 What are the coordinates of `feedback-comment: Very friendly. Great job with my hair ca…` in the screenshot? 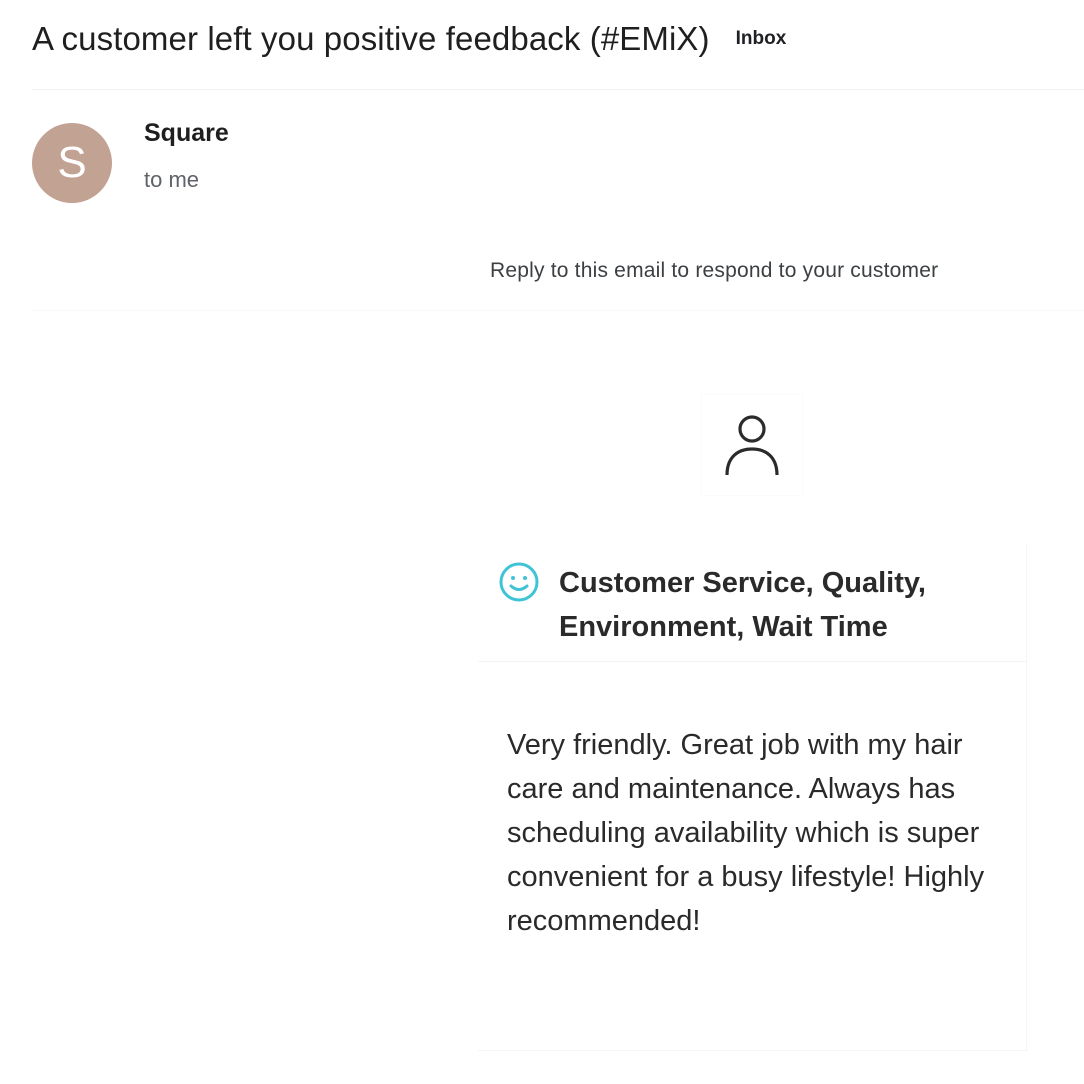 It's located at (746, 833).